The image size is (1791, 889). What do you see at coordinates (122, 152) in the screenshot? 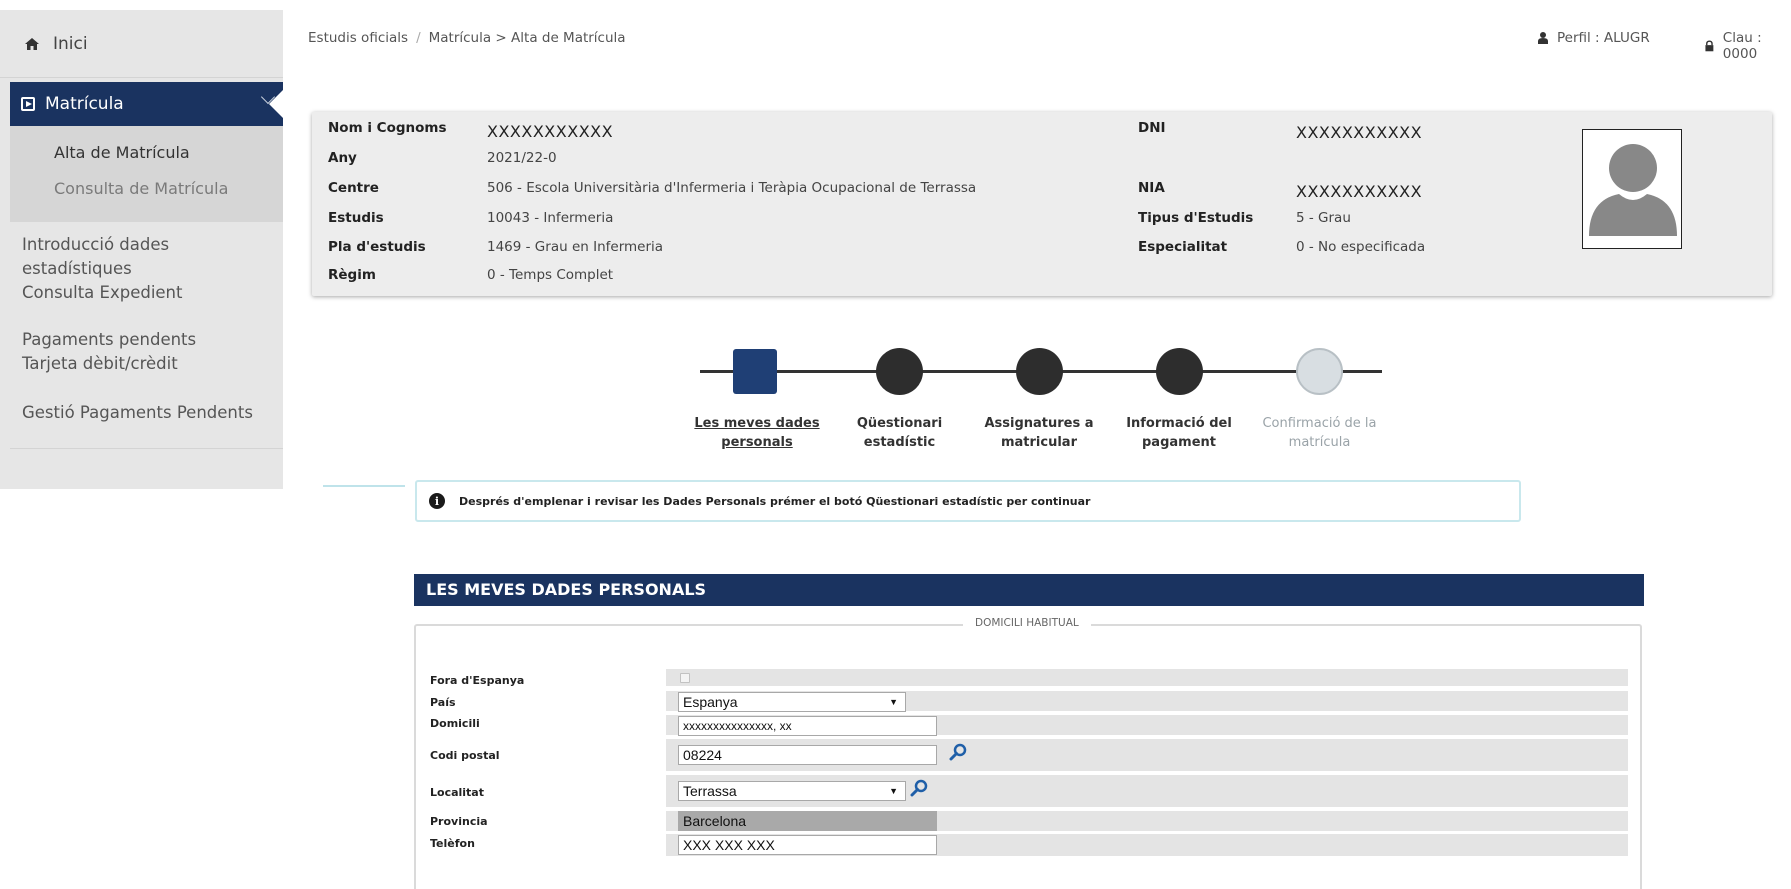
I see `sidebar-item-alta-matricula: Alta de Matrícula` at bounding box center [122, 152].